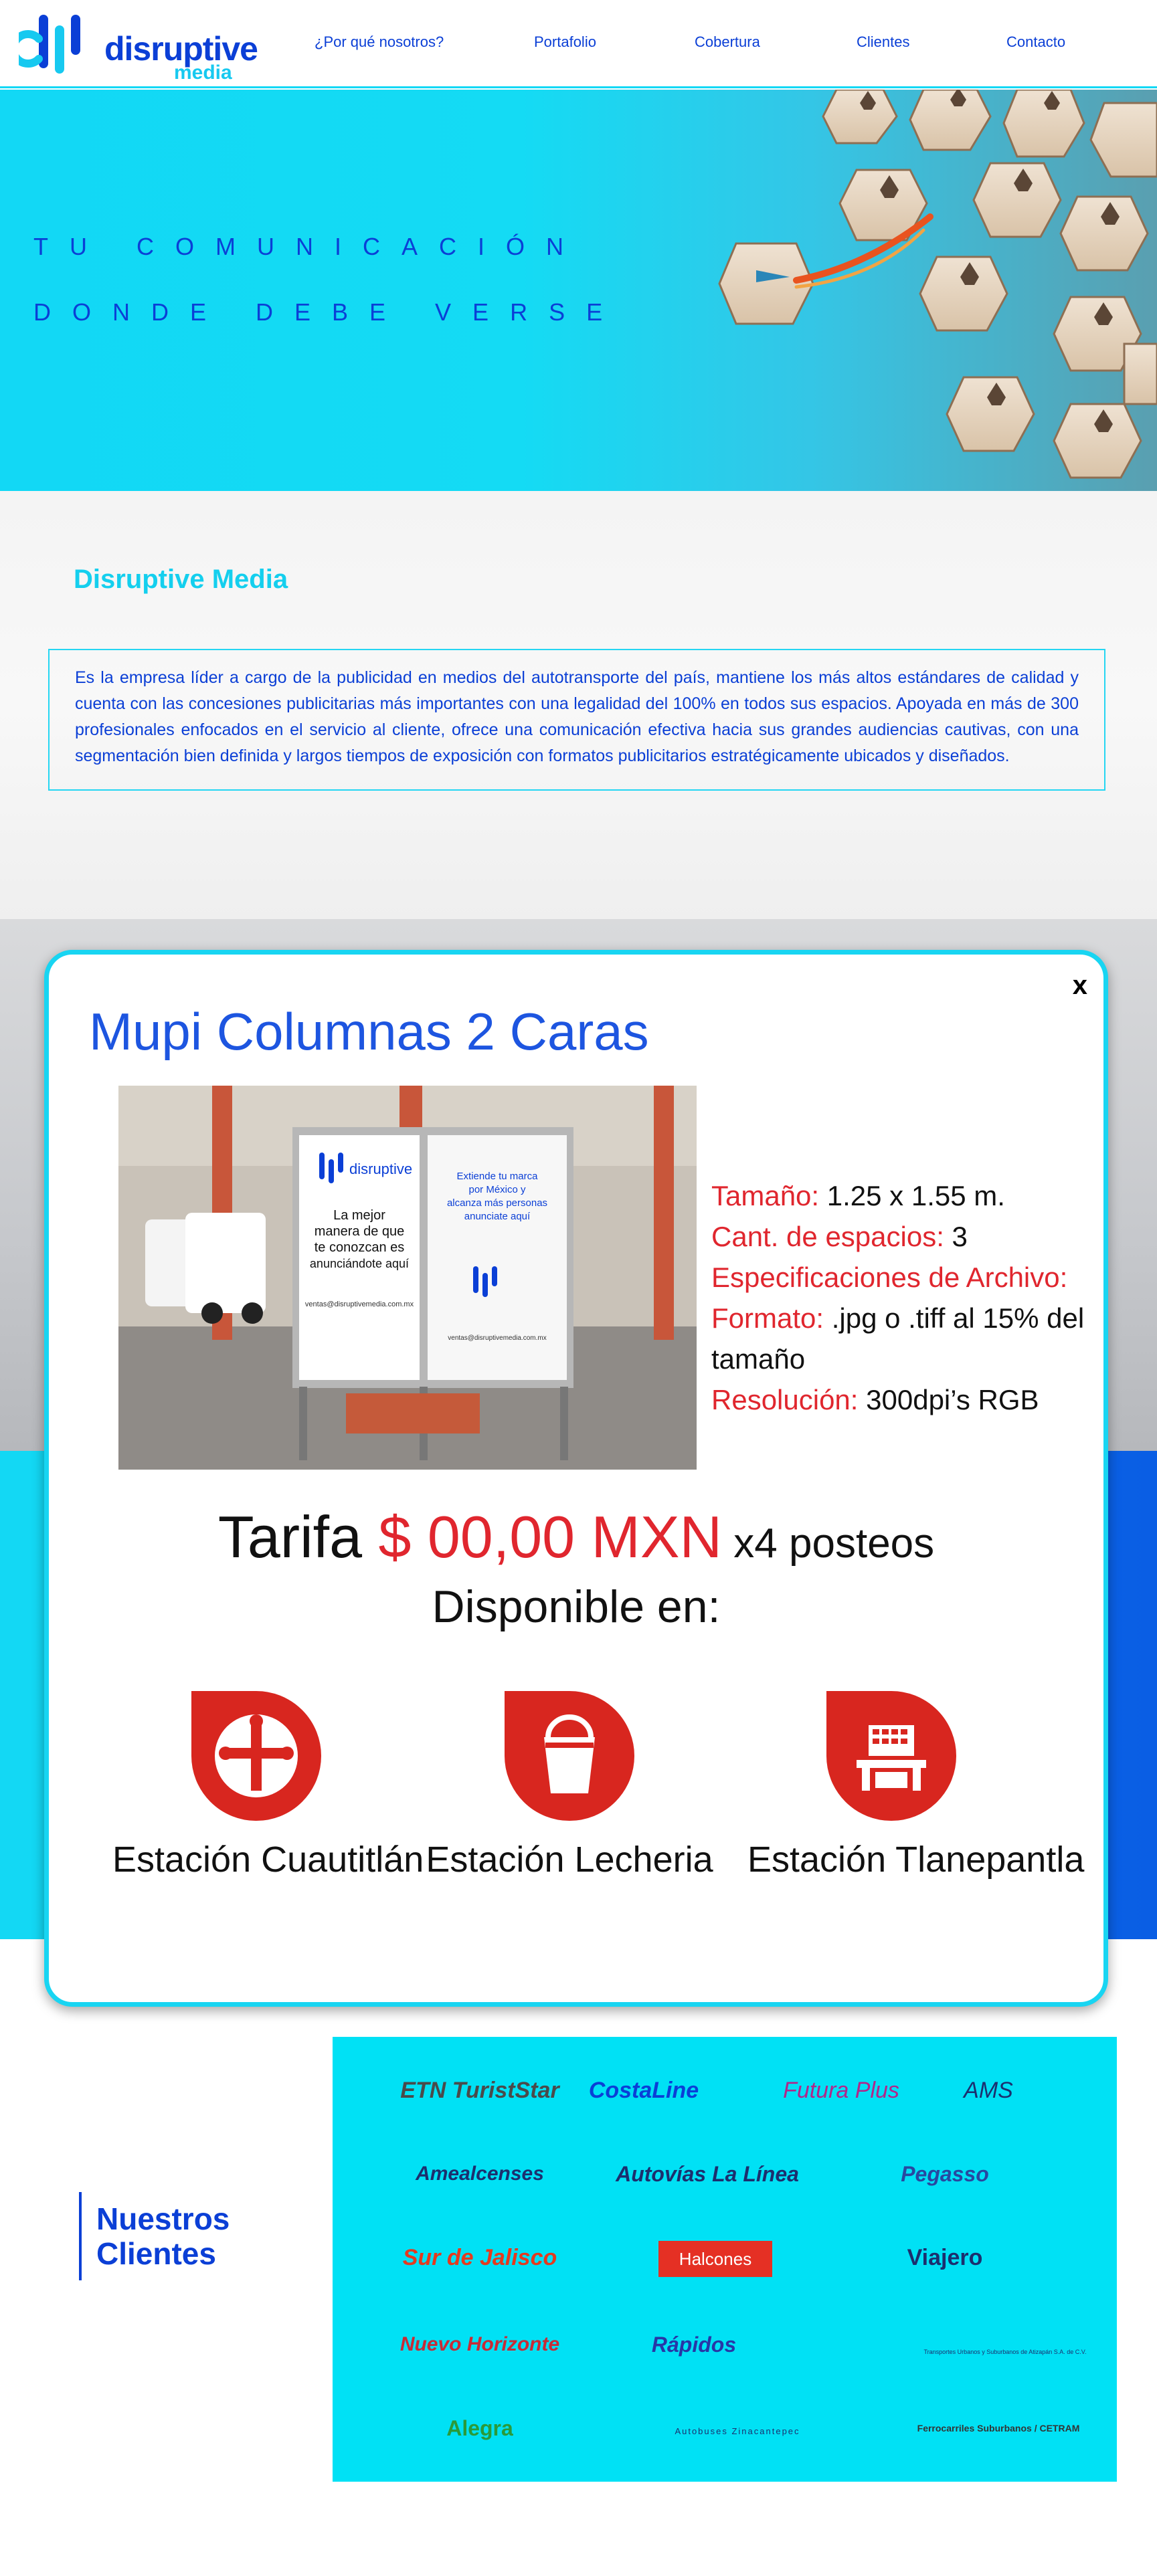  What do you see at coordinates (181, 579) in the screenshot?
I see `about-title: Disruptive Media` at bounding box center [181, 579].